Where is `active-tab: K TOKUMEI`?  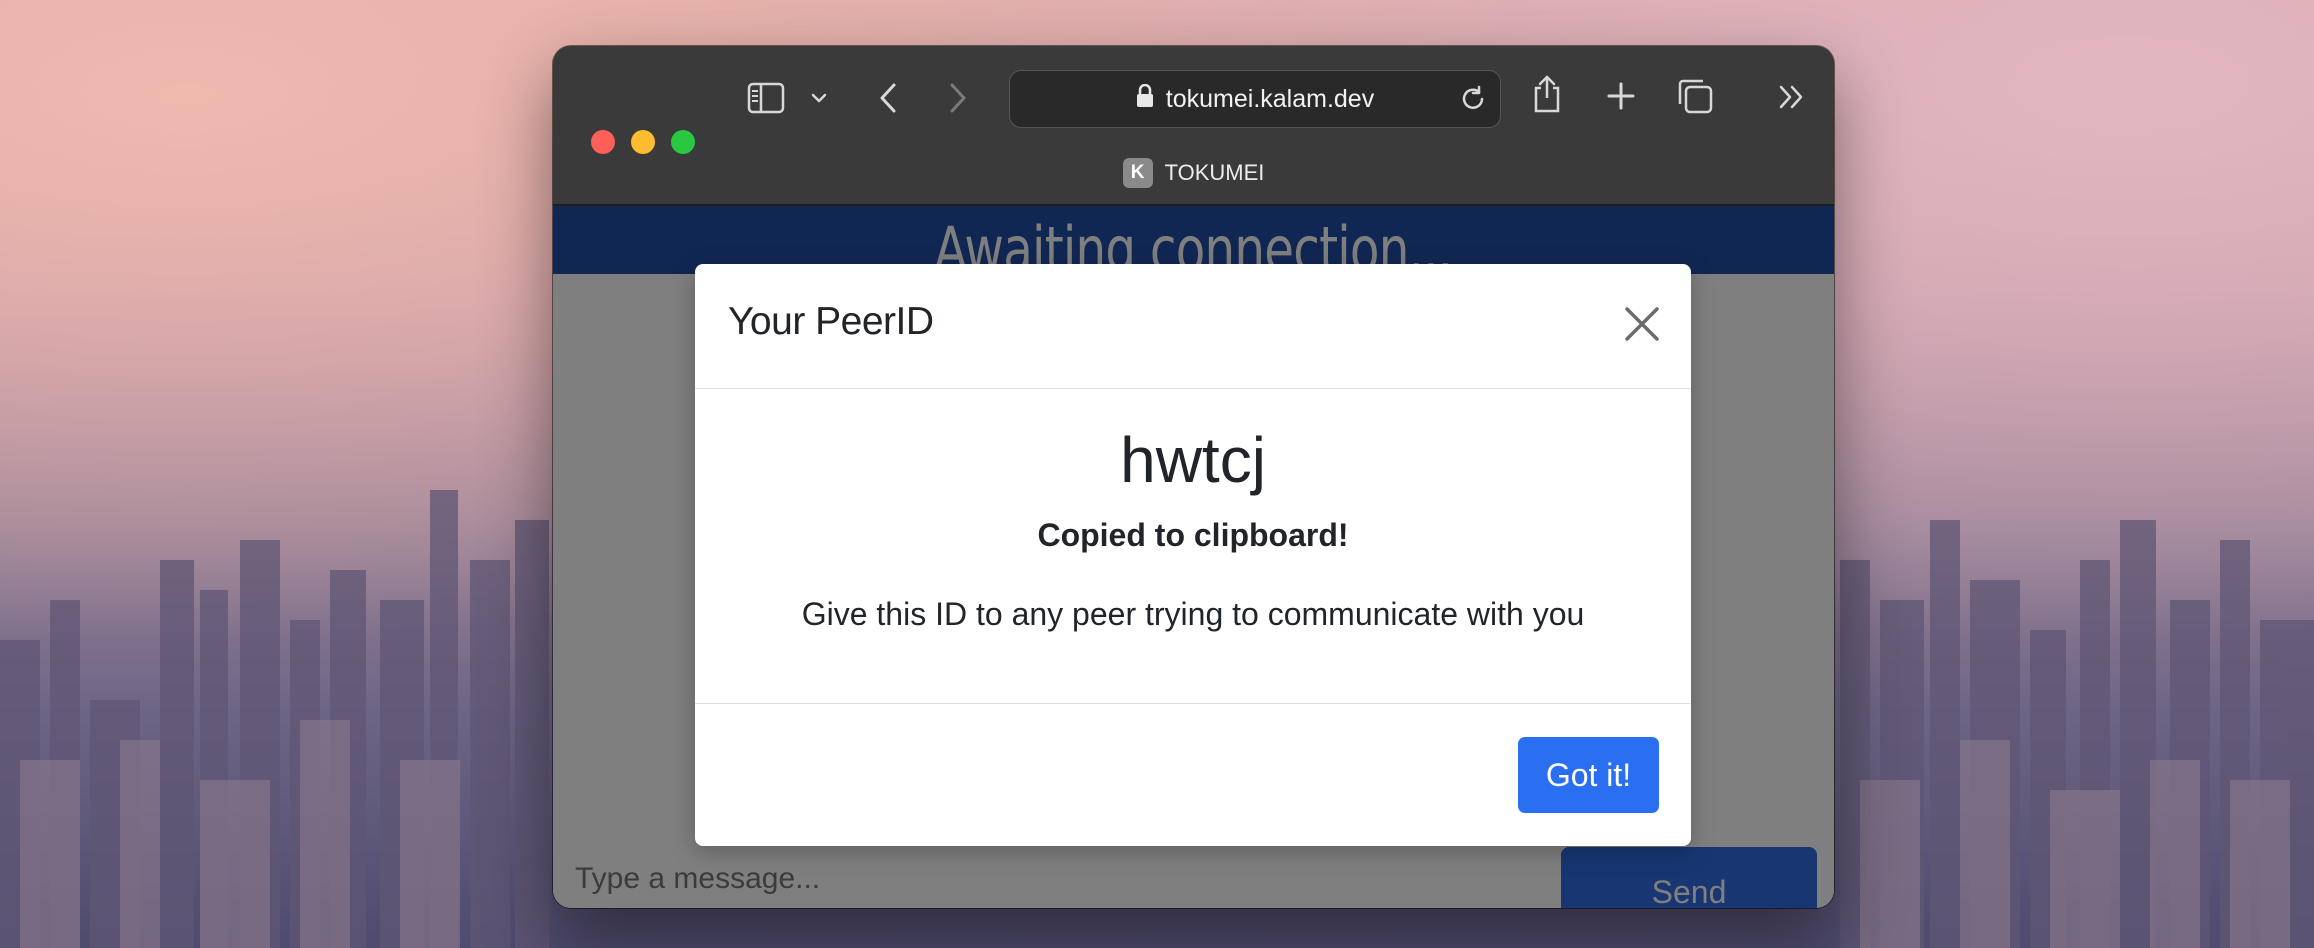
active-tab: K TOKUMEI is located at coordinates (1193, 174).